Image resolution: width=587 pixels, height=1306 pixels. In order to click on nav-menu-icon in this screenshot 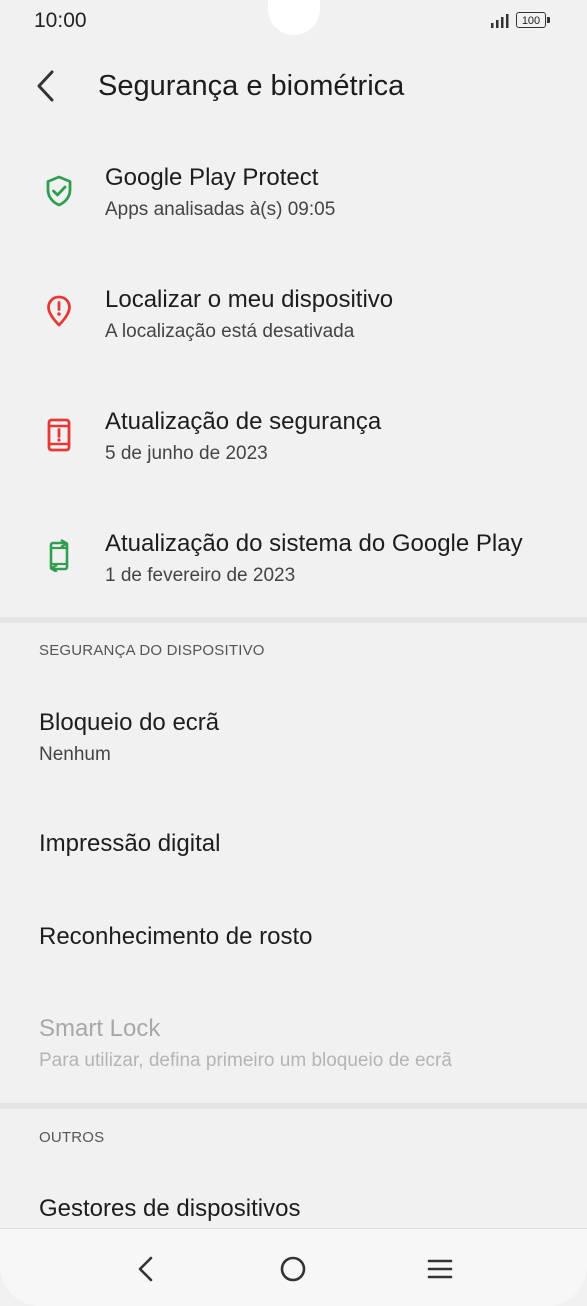, I will do `click(440, 1269)`.